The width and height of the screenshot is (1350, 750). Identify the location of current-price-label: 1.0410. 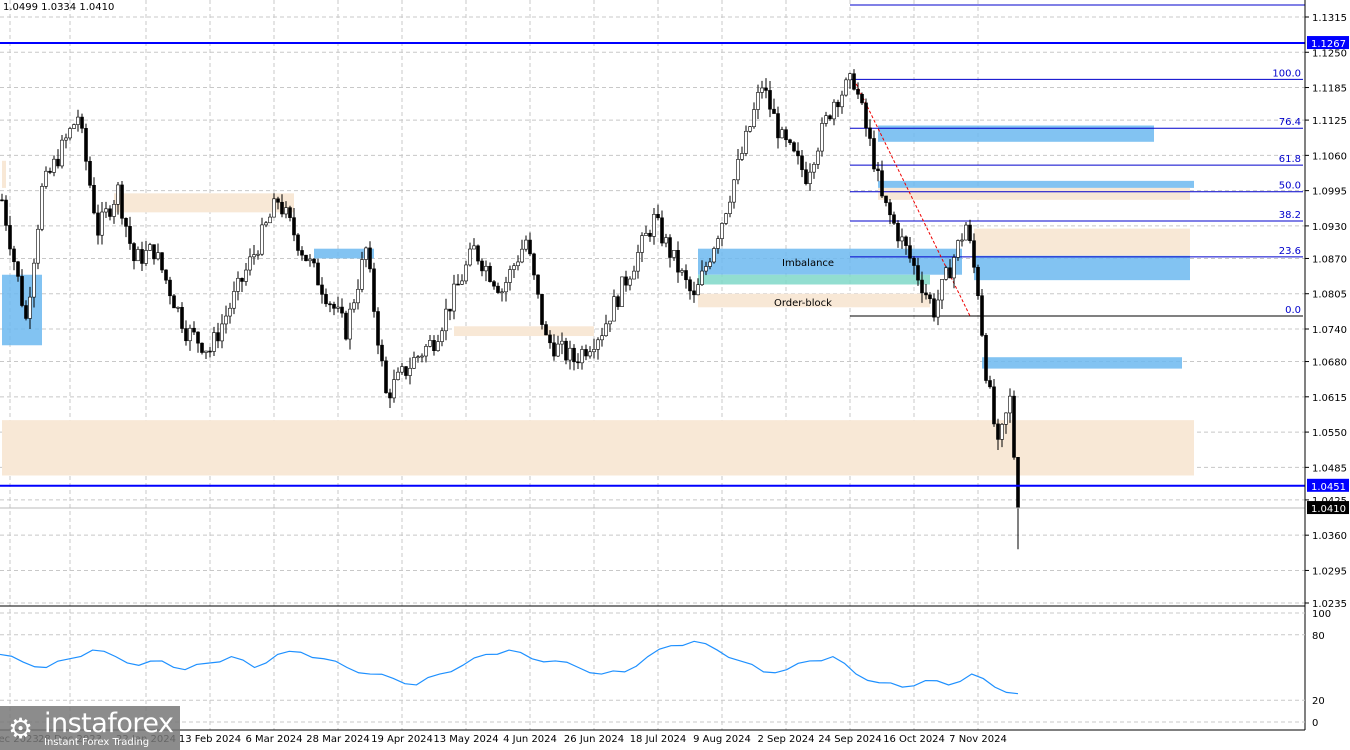
(1328, 509).